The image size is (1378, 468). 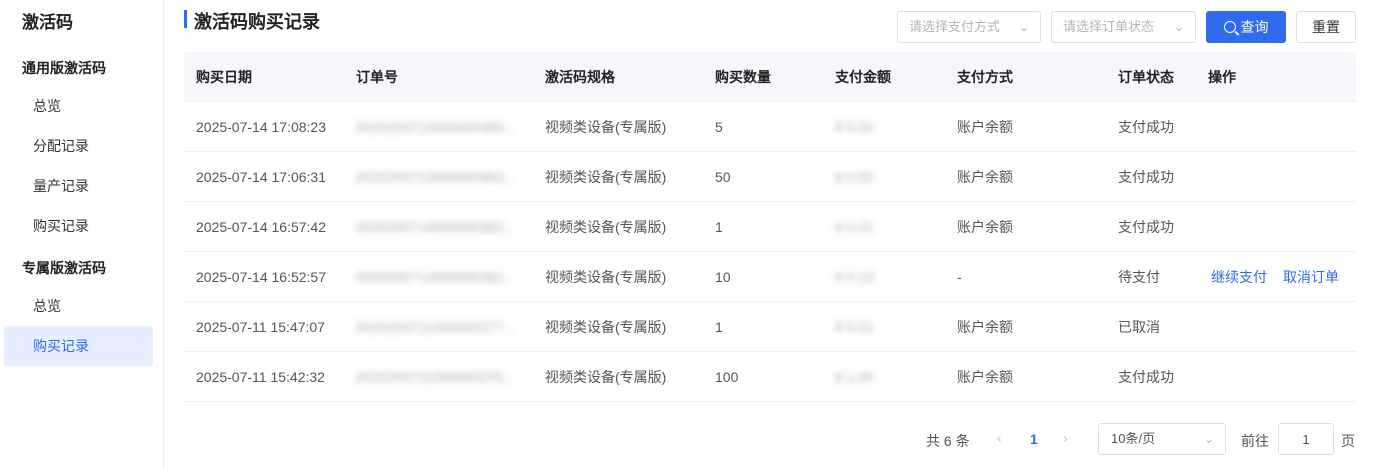 I want to click on page-title: 激活码购买记录, so click(x=257, y=22).